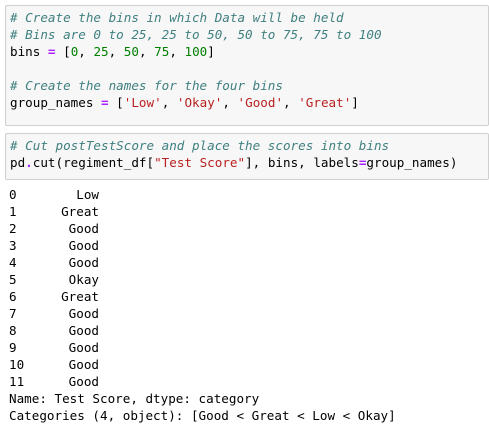 This screenshot has height=433, width=489. What do you see at coordinates (248, 245) in the screenshot?
I see `series-row: 3 Good` at bounding box center [248, 245].